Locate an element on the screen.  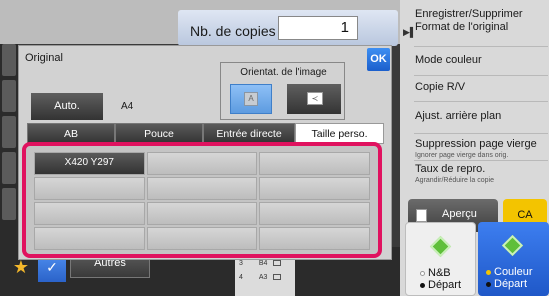
color-line1: Couleur is located at coordinates (513, 272).